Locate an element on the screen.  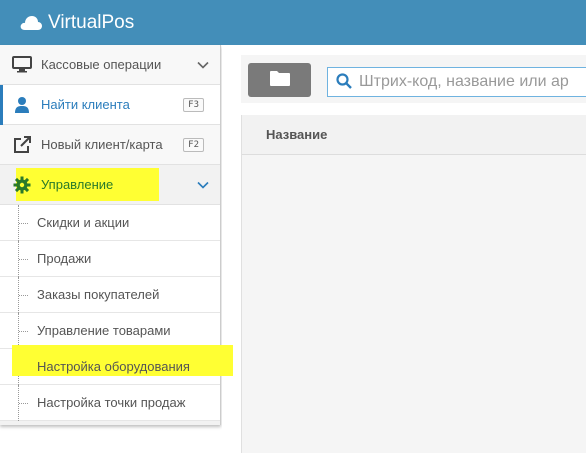
toolbar: Штрих-код, название или ар is located at coordinates (413, 79).